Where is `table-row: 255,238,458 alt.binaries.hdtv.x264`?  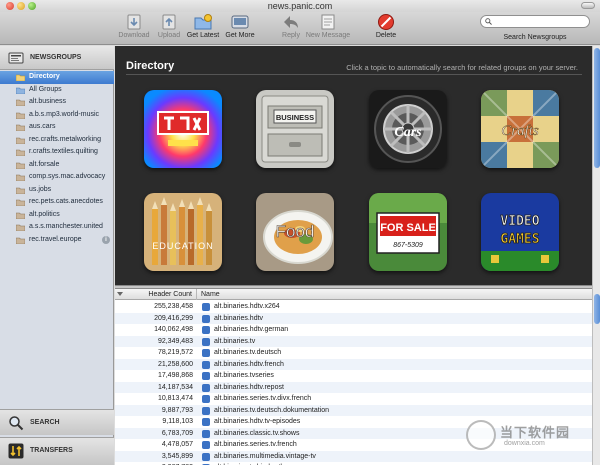
table-row: 255,238,458 alt.binaries.hdtv.x264 is located at coordinates (353, 307).